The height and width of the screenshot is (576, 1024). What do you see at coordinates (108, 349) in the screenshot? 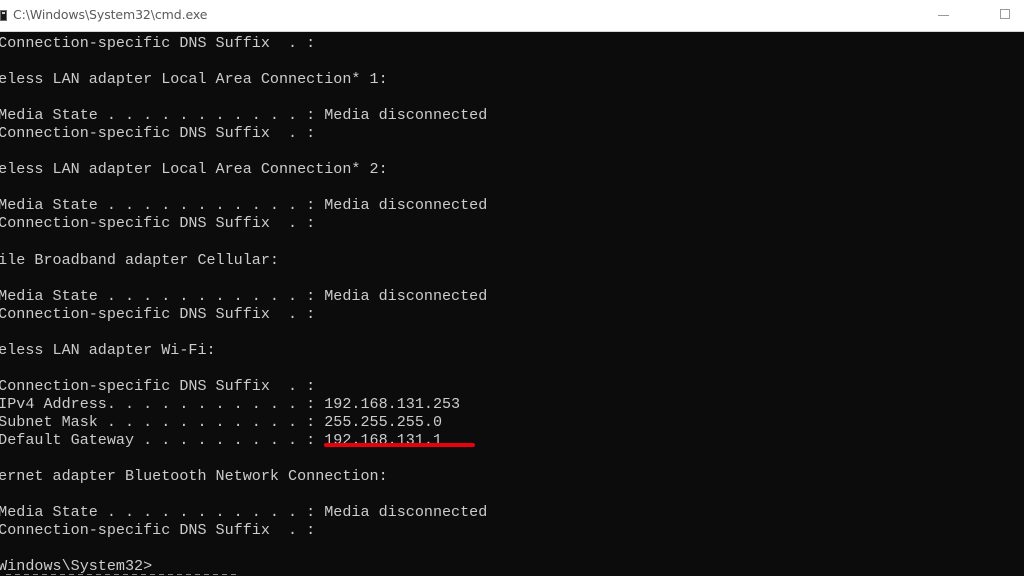
I see `adapter-header: Wireless LAN adapter Wi-Fi:` at bounding box center [108, 349].